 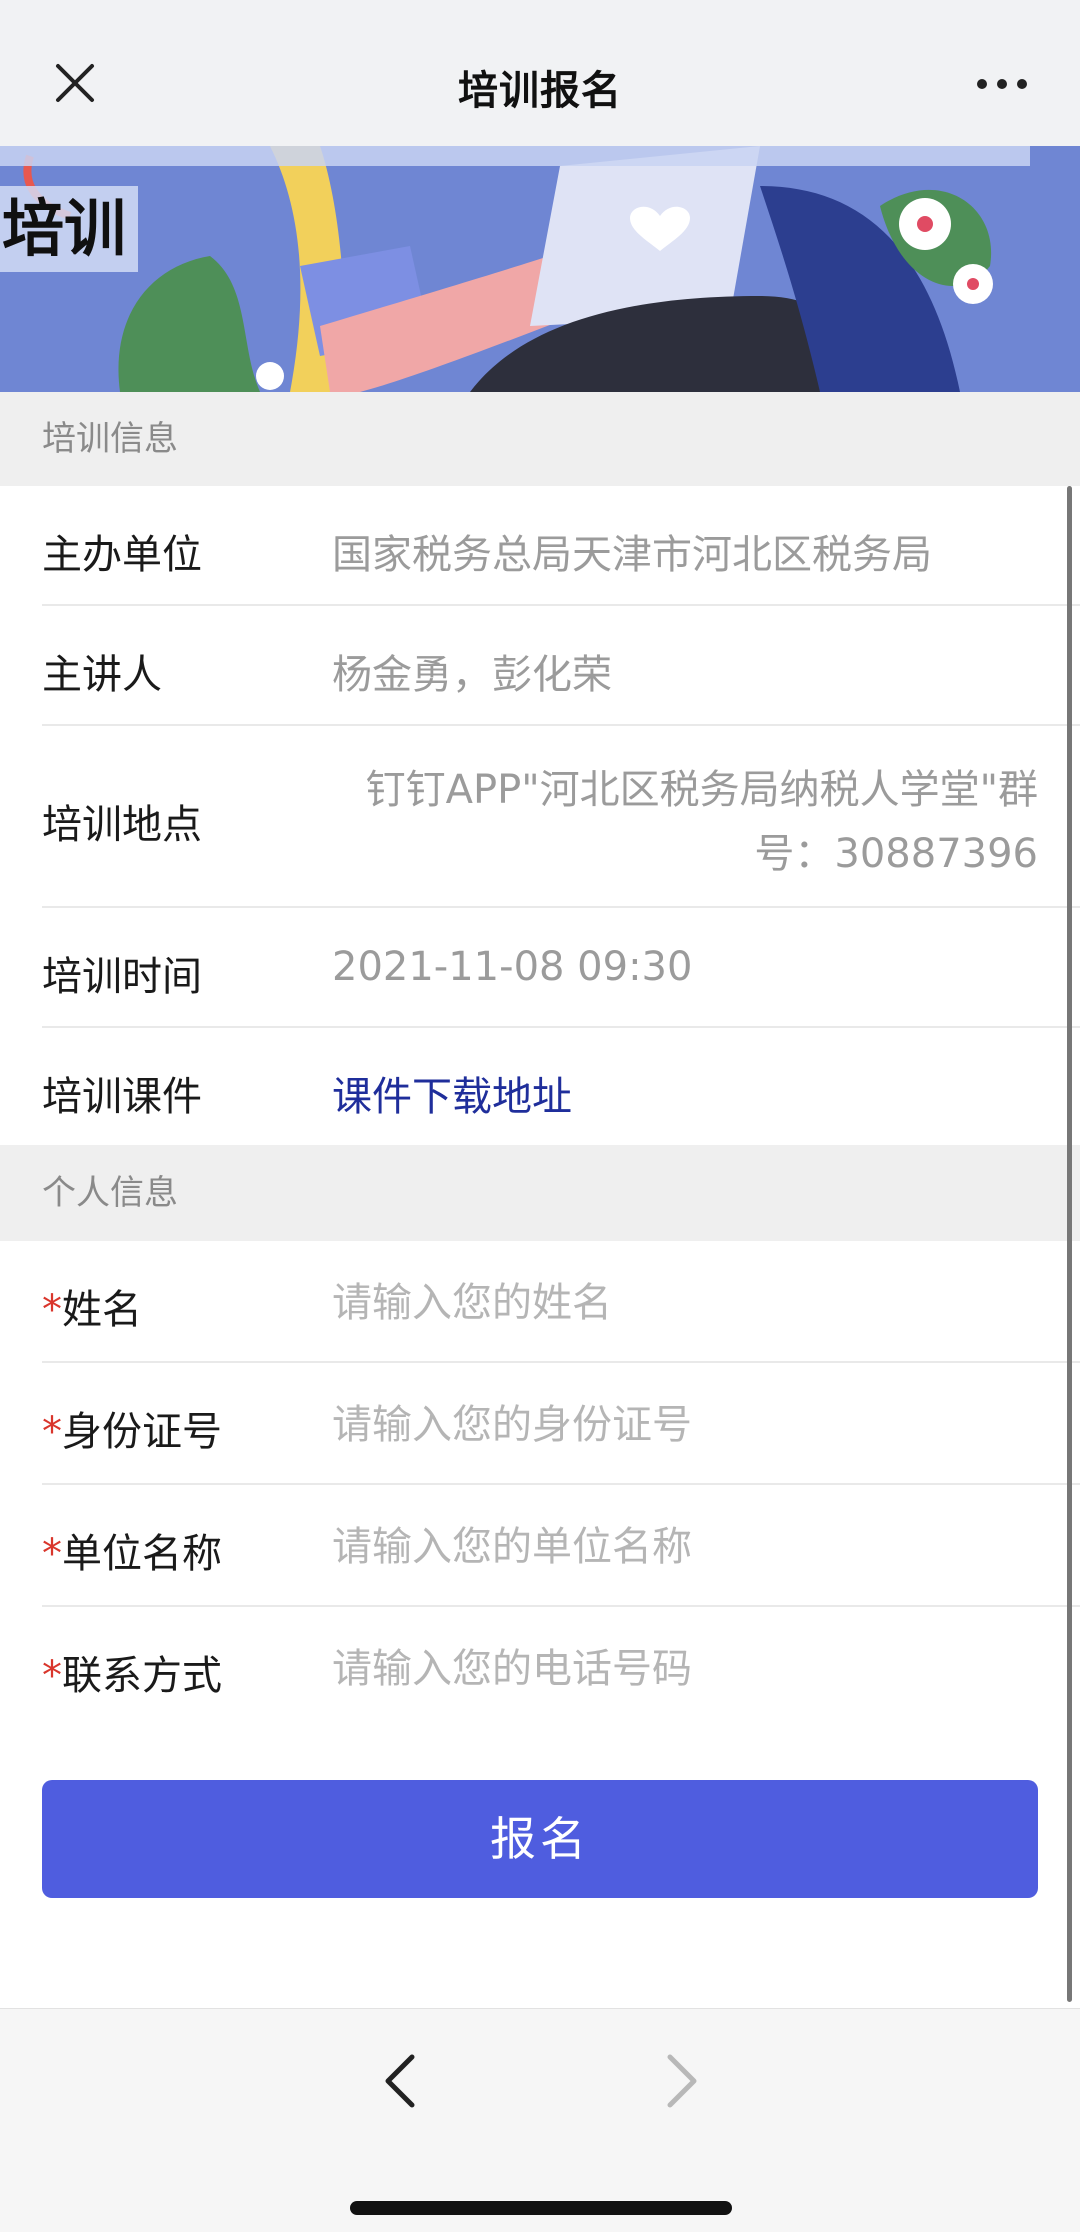 What do you see at coordinates (69, 229) in the screenshot?
I see `banner-title: 培训` at bounding box center [69, 229].